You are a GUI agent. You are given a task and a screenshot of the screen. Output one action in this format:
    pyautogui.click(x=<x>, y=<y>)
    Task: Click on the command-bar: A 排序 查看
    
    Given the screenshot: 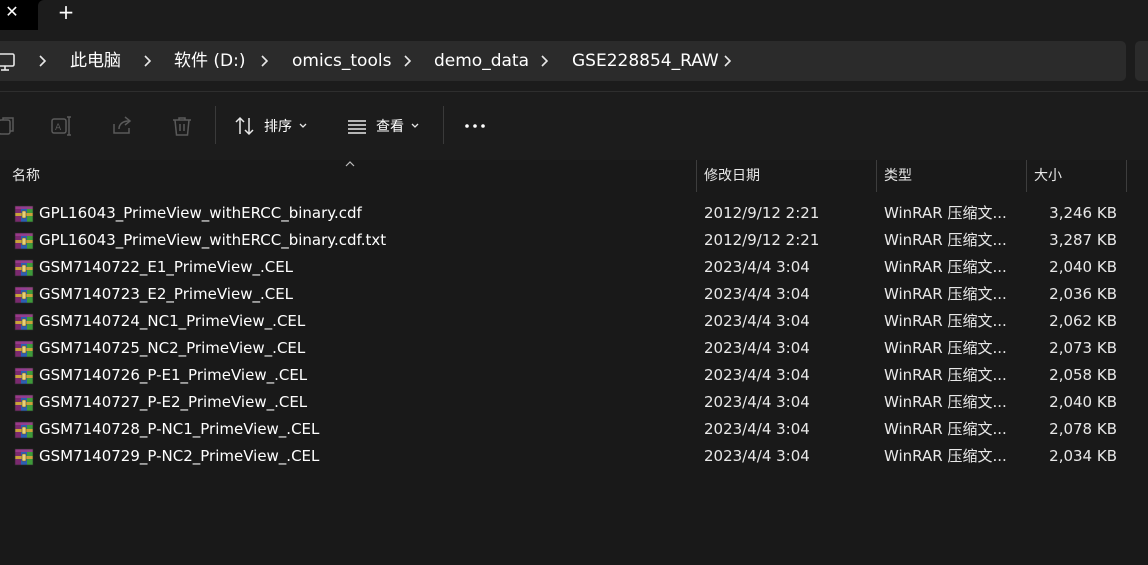 What is the action you would take?
    pyautogui.click(x=574, y=126)
    